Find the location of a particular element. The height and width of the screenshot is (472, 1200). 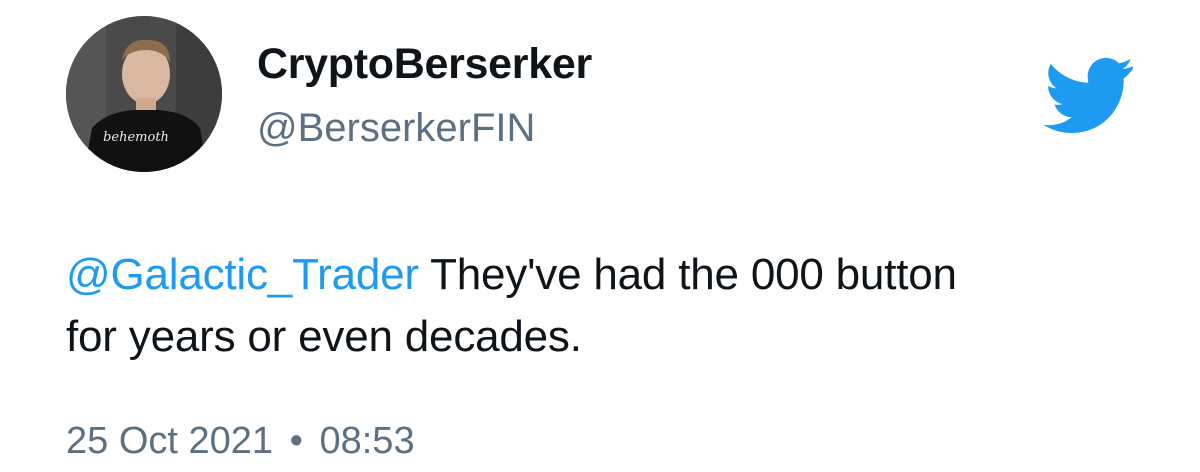

tweet-text-line1: They've had the 000 button is located at coordinates (687, 274).